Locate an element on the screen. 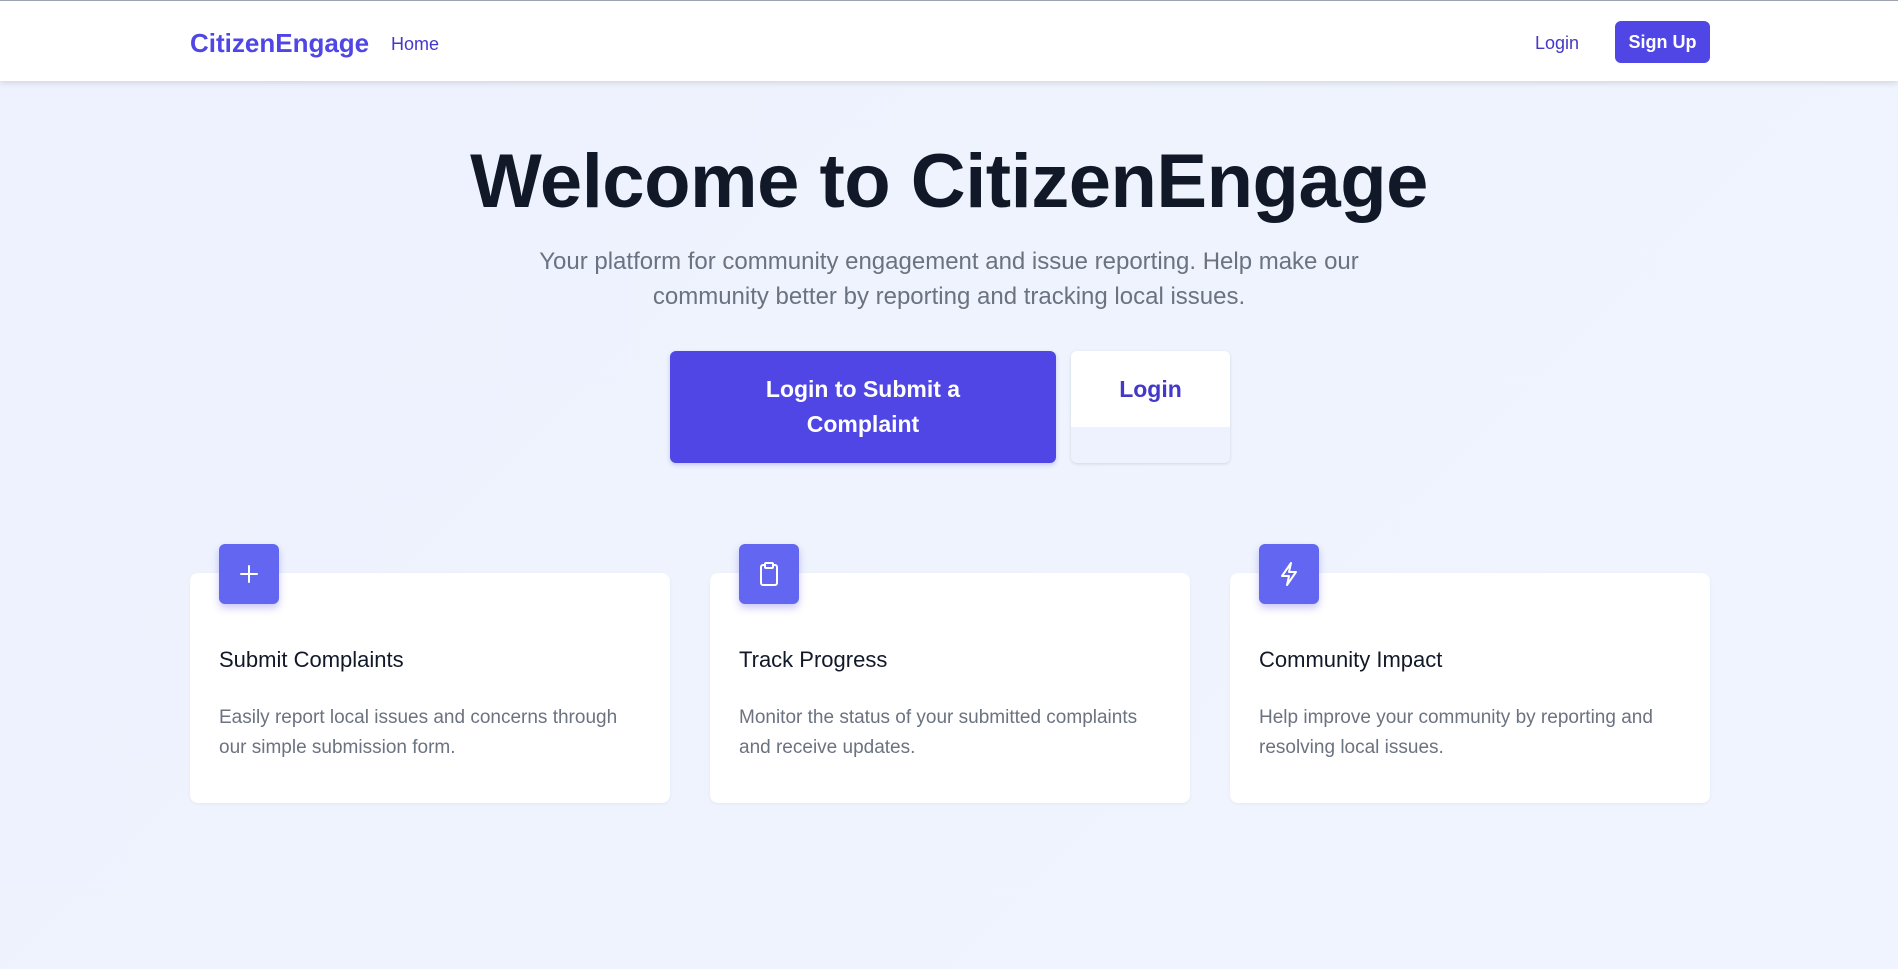 The height and width of the screenshot is (969, 1898). hero-login-button: Login is located at coordinates (1150, 407).